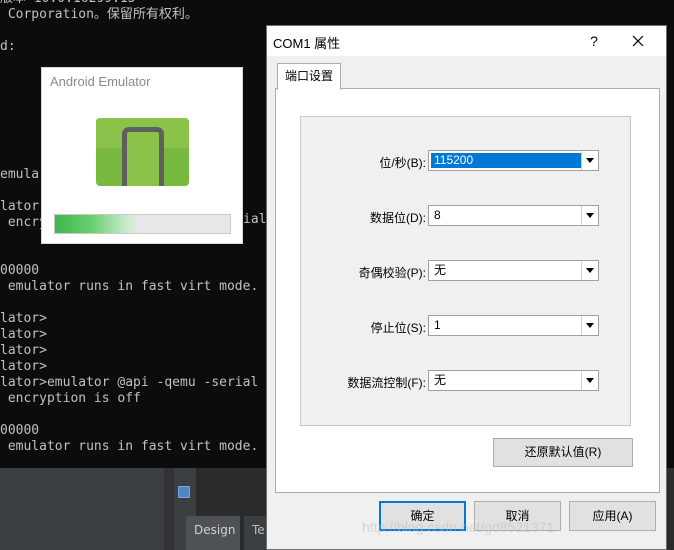 This screenshot has width=674, height=550. What do you see at coordinates (20, 206) in the screenshot?
I see `console-line: lator` at bounding box center [20, 206].